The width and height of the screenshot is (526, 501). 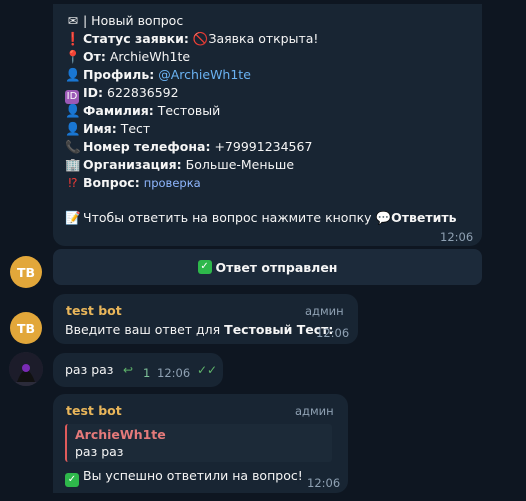 I want to click on id-row: ID ID: 622836592, so click(x=122, y=94).